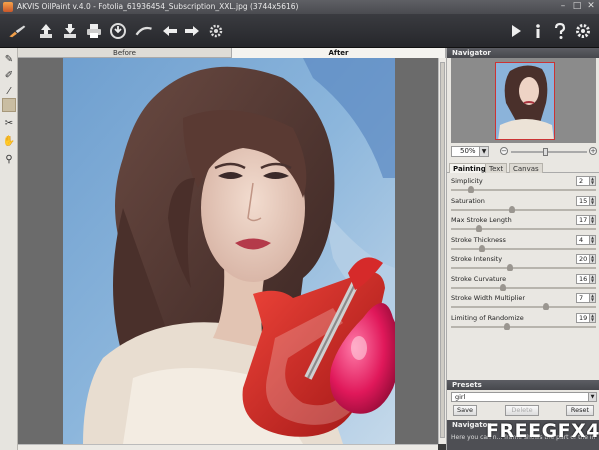 The image size is (599, 450). Describe the element at coordinates (580, 410) in the screenshot. I see `reset-preset-button: Reset` at that location.